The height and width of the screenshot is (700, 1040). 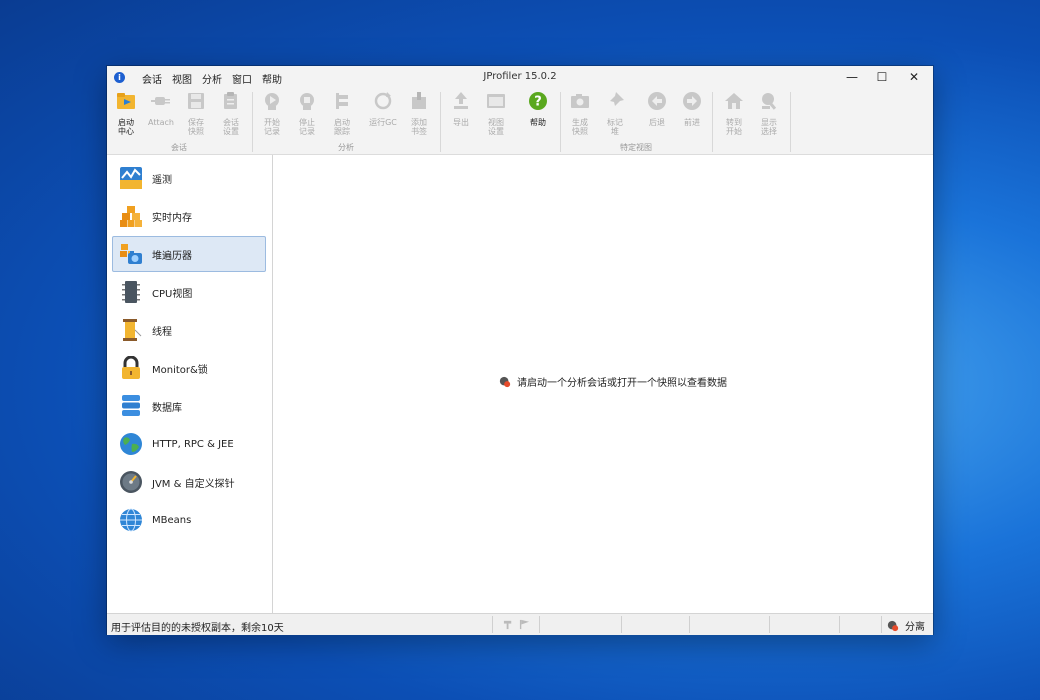 What do you see at coordinates (893, 625) in the screenshot?
I see `detach-icon` at bounding box center [893, 625].